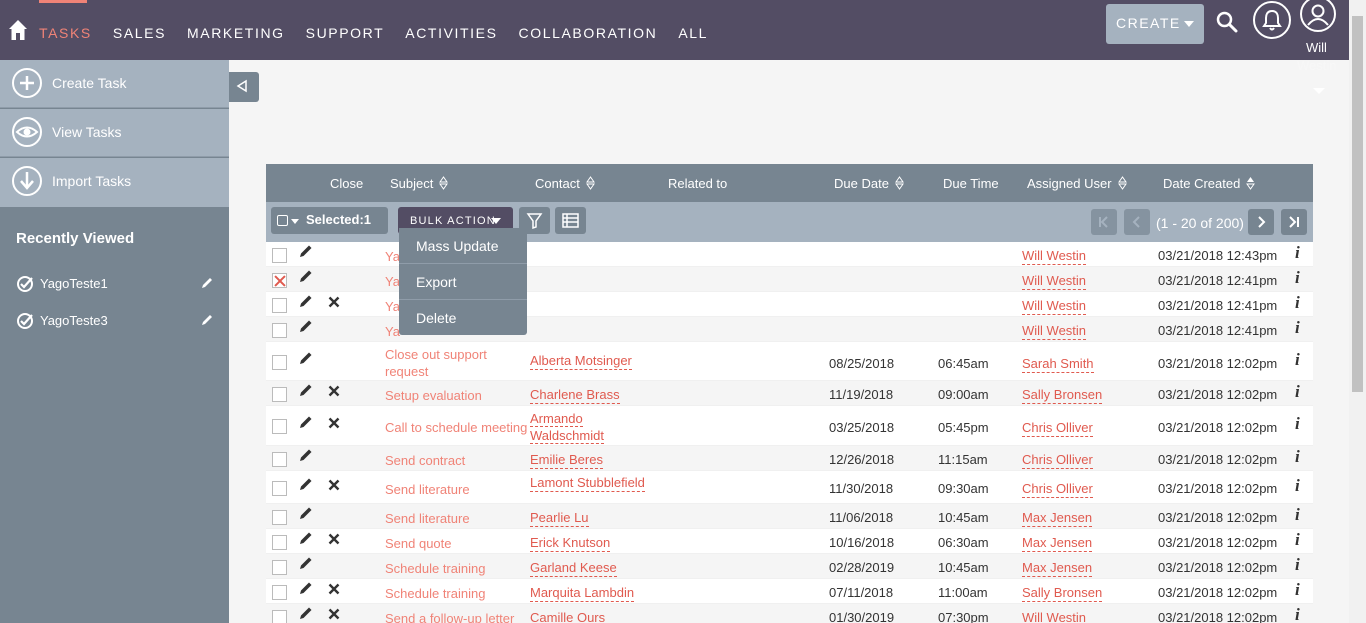 This screenshot has width=1366, height=623. Describe the element at coordinates (575, 395) in the screenshot. I see `task-contact: Charlene Brass` at that location.